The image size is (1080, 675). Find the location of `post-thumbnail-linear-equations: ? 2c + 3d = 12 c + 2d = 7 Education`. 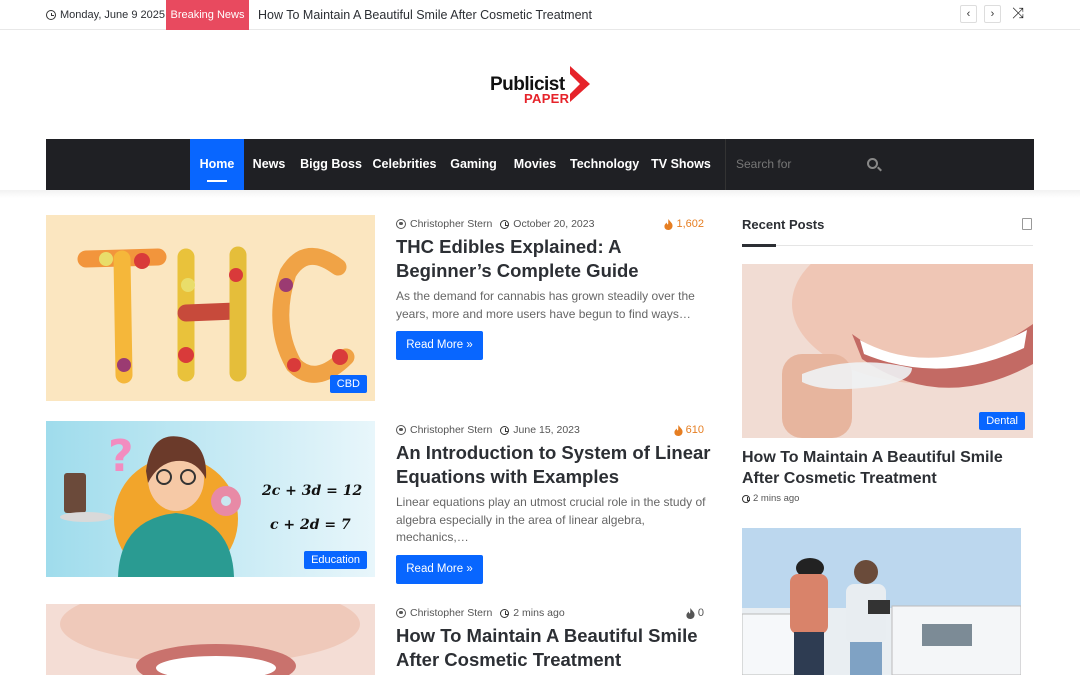

post-thumbnail-linear-equations: ? 2c + 3d = 12 c + 2d = 7 Education is located at coordinates (210, 499).